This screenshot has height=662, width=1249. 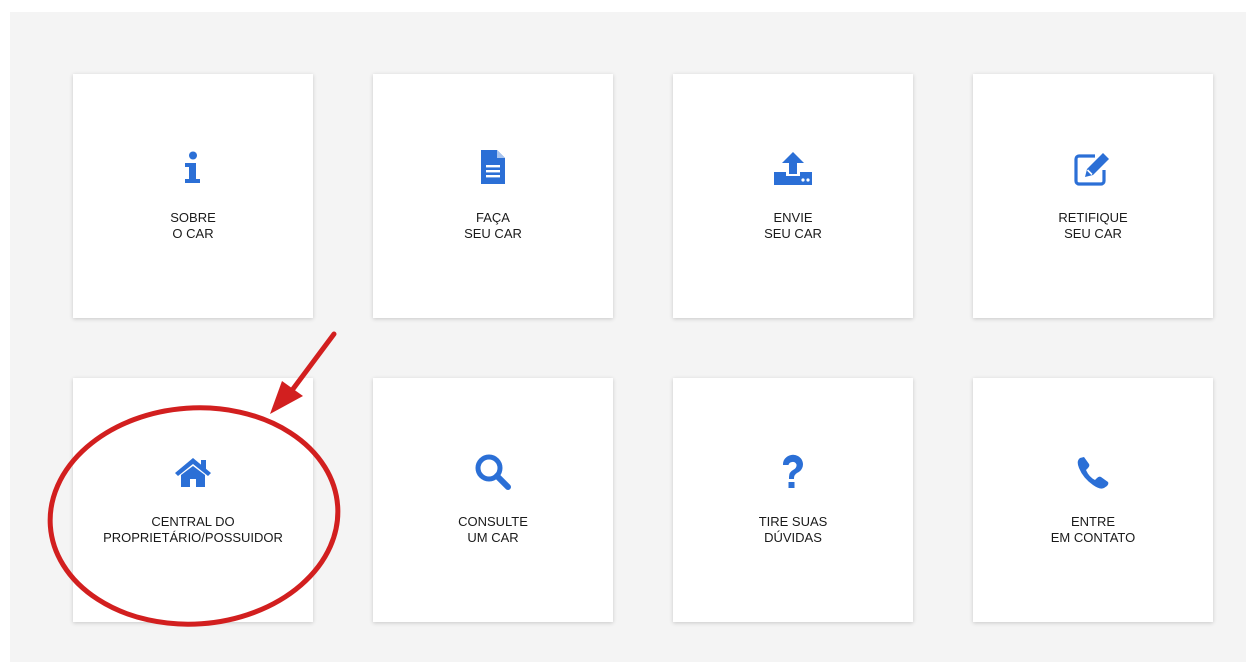 What do you see at coordinates (193, 529) in the screenshot?
I see `card-label: CENTRAL DO PROPRIETÁRIO/POSSUIDOR` at bounding box center [193, 529].